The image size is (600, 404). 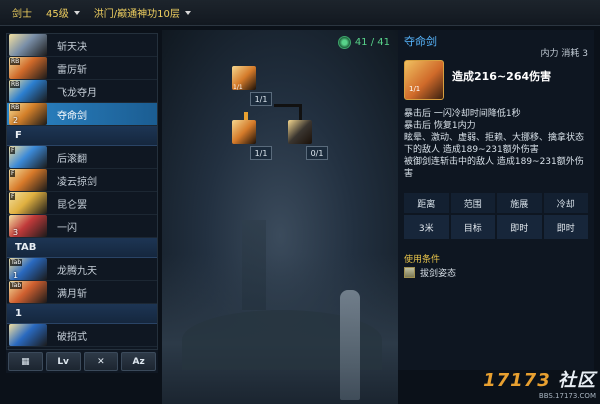 I want to click on watermark-text: 社区, so click(x=577, y=380).